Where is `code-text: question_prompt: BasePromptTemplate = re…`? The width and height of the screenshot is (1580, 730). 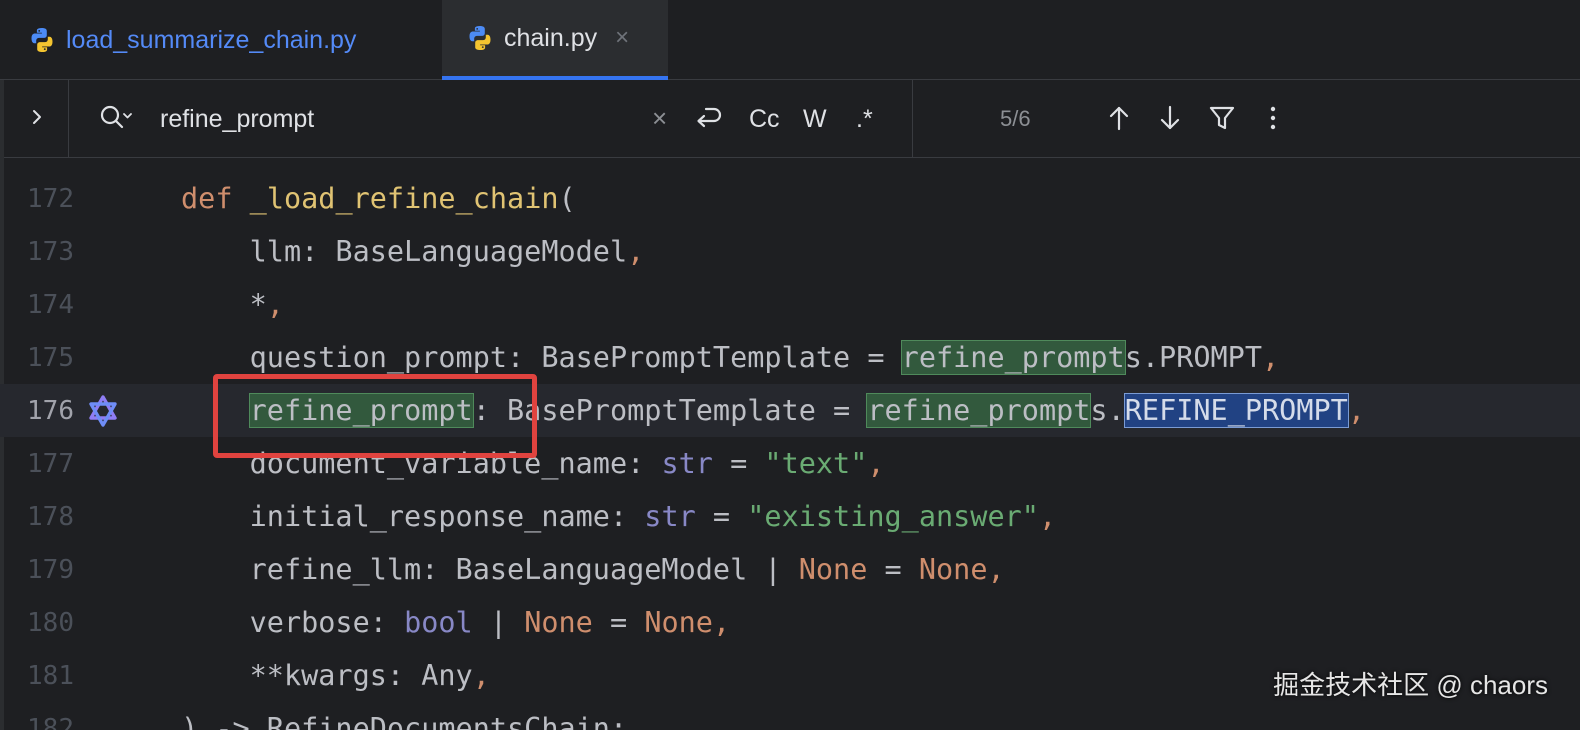 code-text: question_prompt: BasePromptTemplate = re… is located at coordinates (730, 357).